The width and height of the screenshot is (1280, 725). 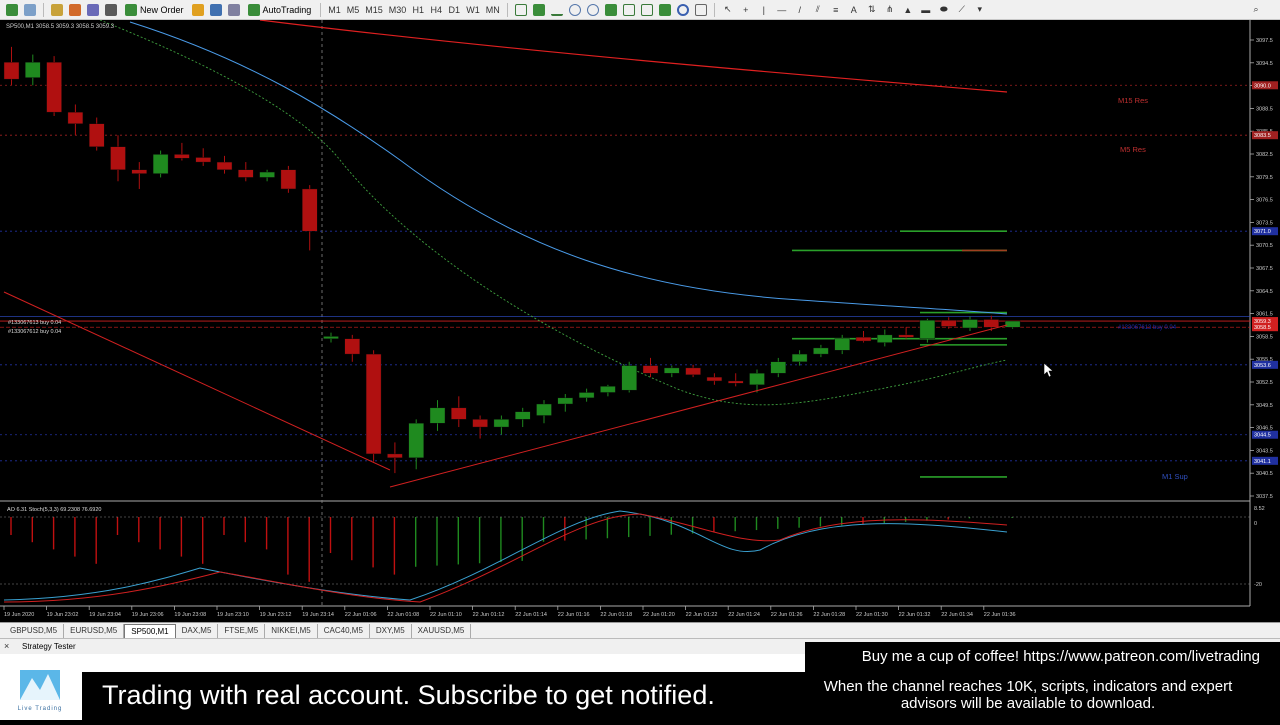 What do you see at coordinates (473, 10) in the screenshot?
I see `tf-w1-button: W1` at bounding box center [473, 10].